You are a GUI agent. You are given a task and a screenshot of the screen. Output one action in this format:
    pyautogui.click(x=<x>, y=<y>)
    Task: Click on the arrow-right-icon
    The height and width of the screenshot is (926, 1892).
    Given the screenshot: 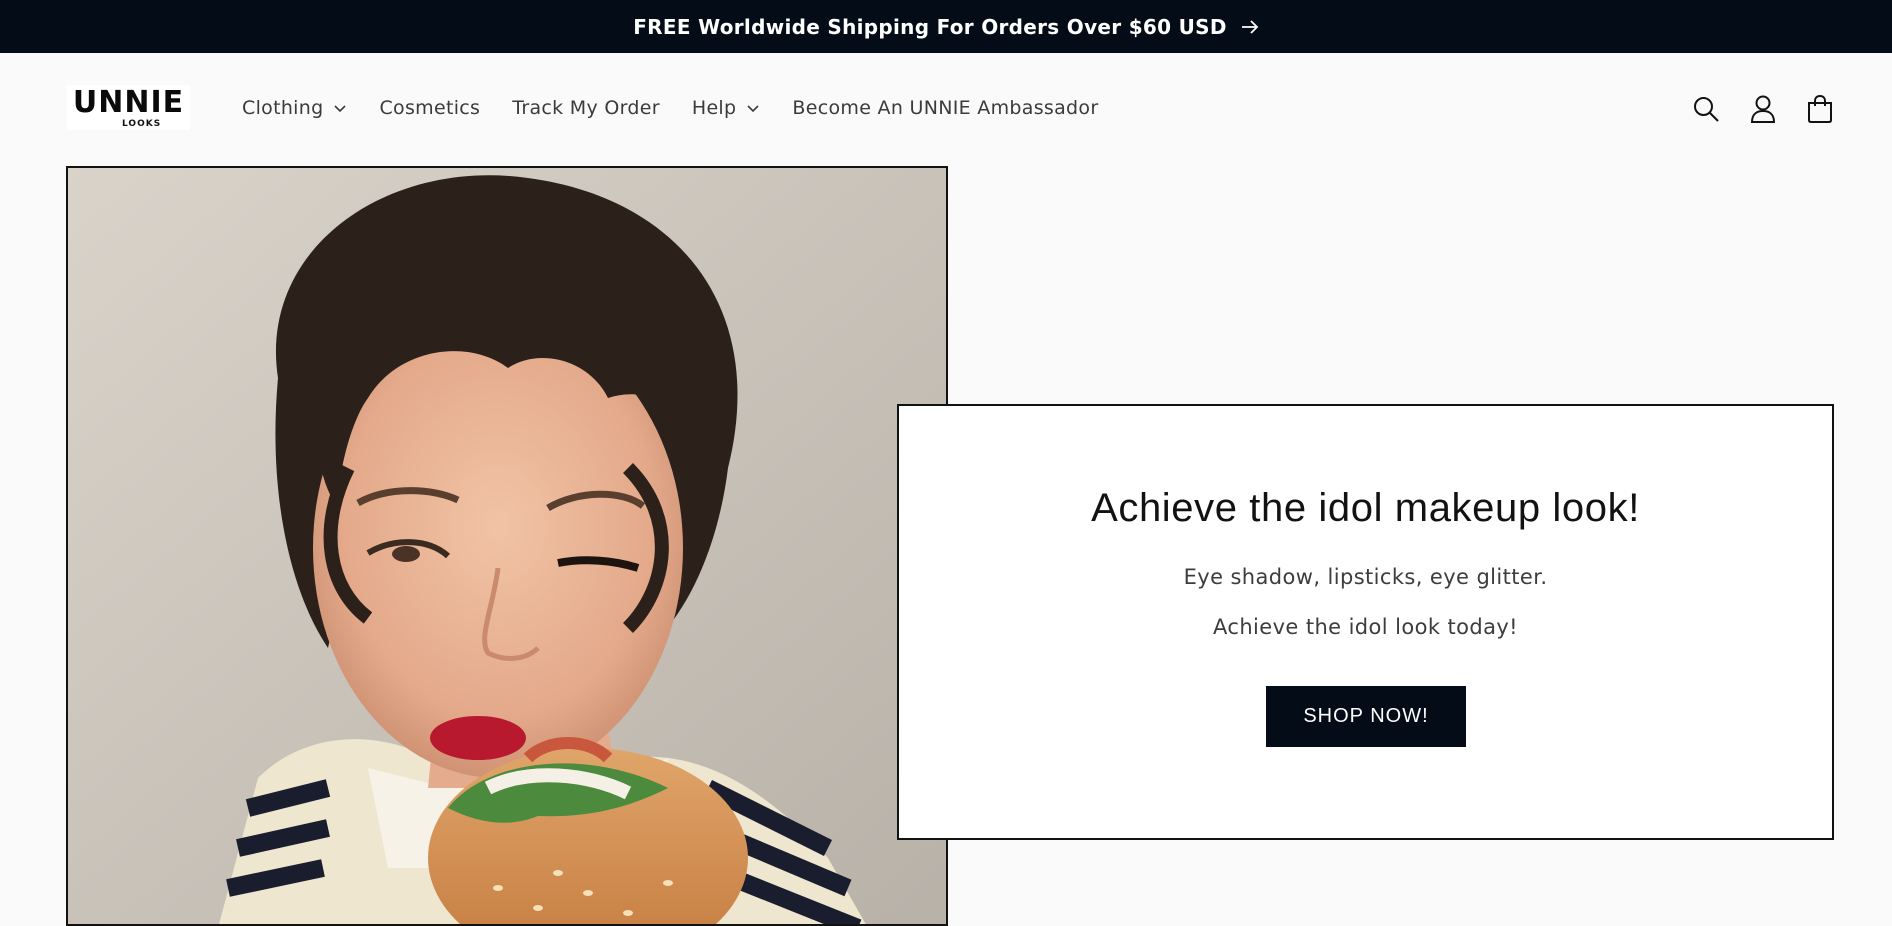 What is the action you would take?
    pyautogui.click(x=1250, y=27)
    